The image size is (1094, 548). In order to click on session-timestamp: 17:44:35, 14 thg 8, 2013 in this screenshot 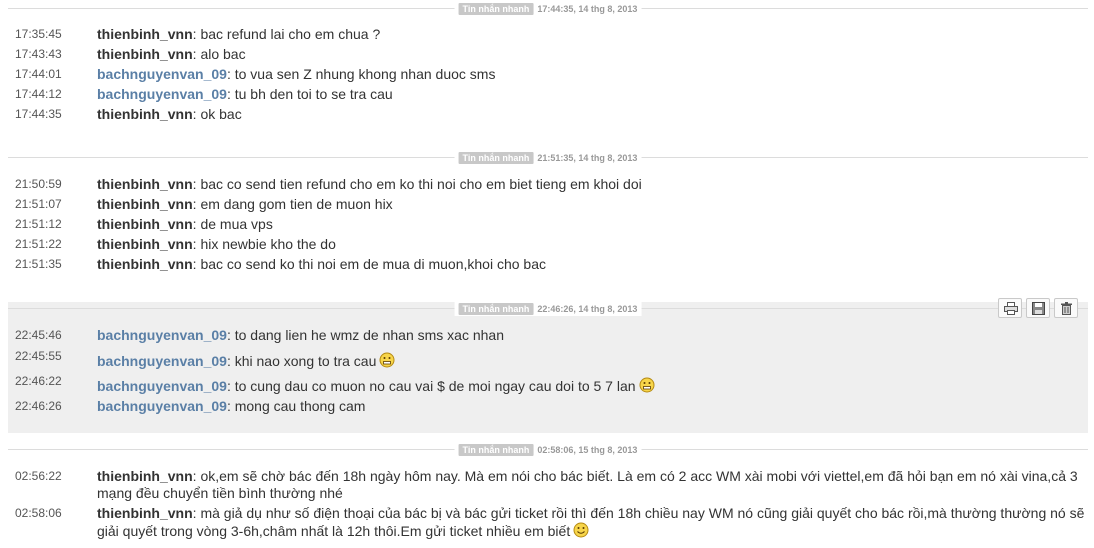, I will do `click(587, 9)`.